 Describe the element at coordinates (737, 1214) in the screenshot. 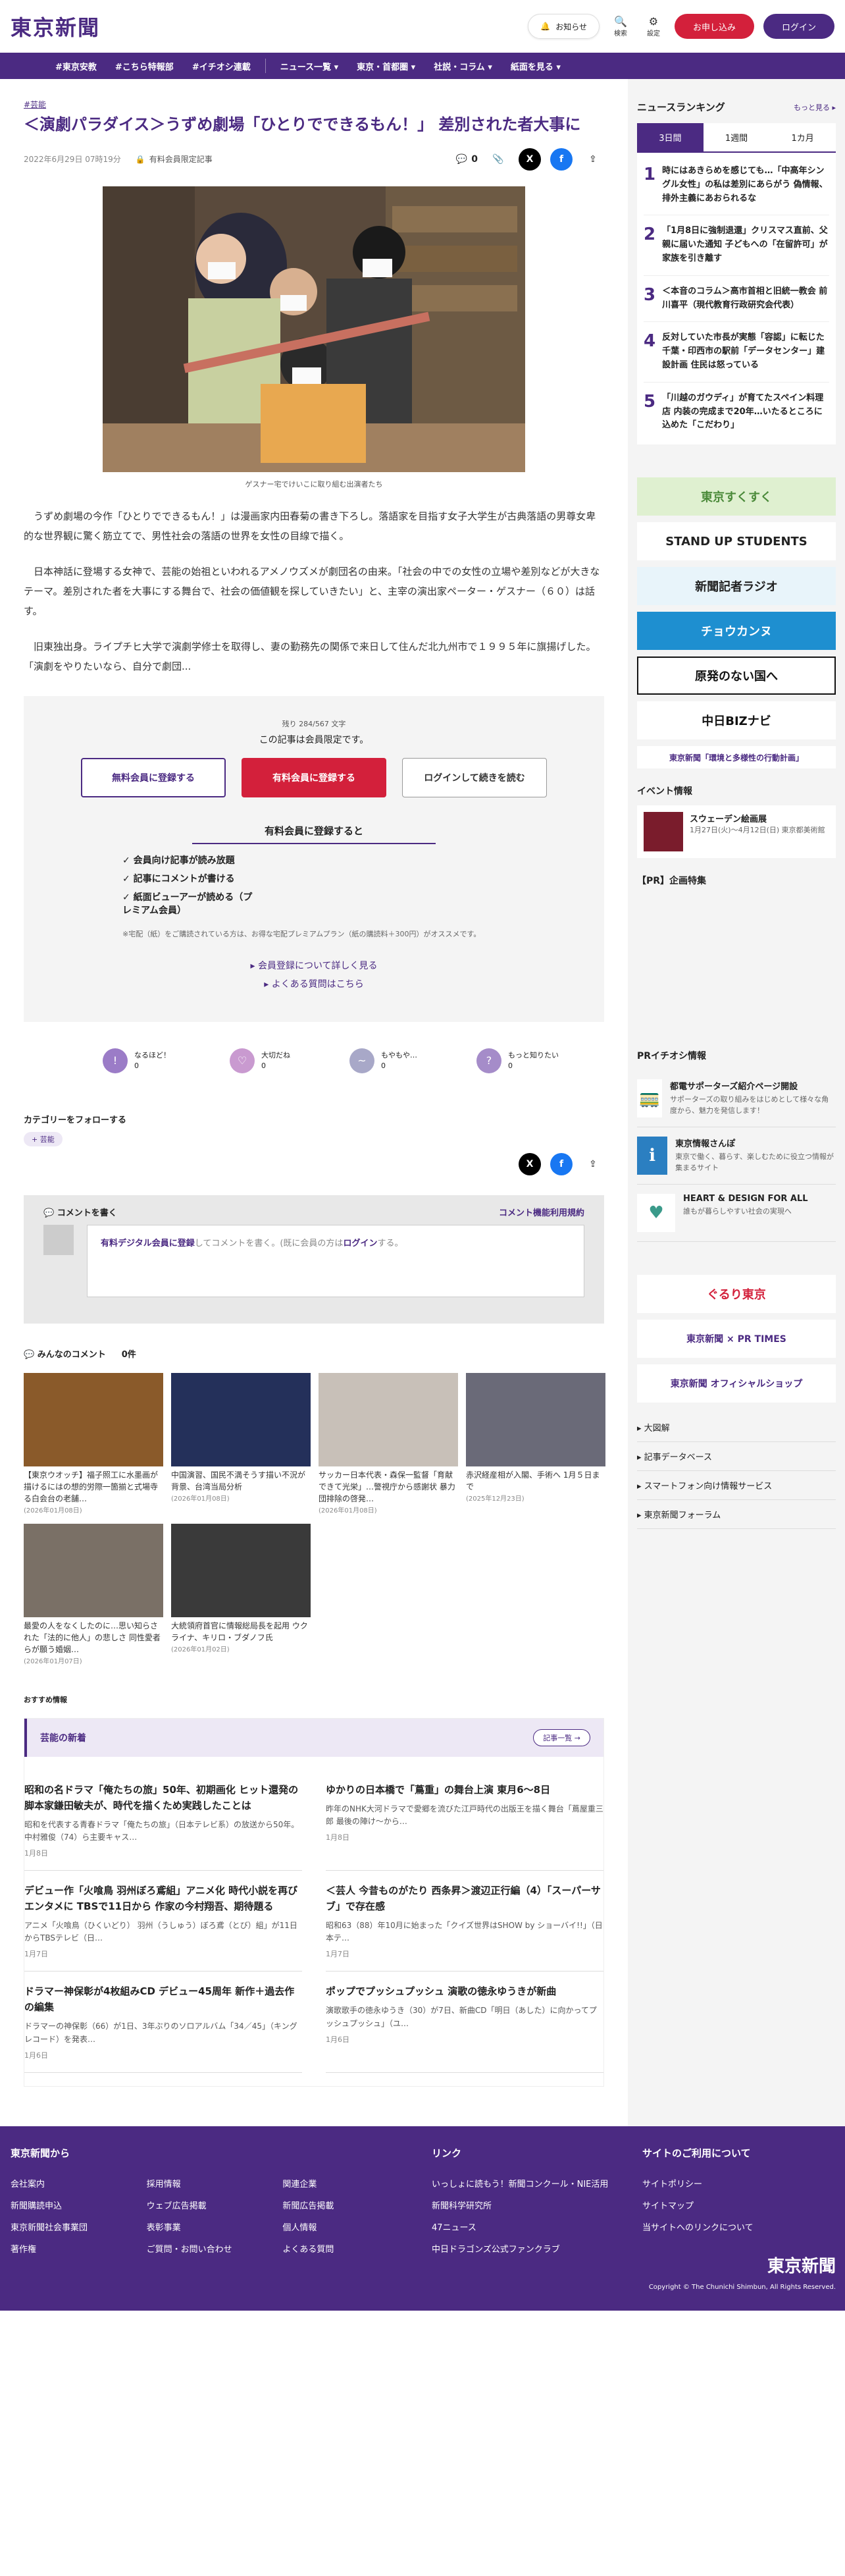

I see `pr-item: ♥ HEART & DESIGN FOR ALL 誰もが暮らしやすい社会の実現へ` at that location.